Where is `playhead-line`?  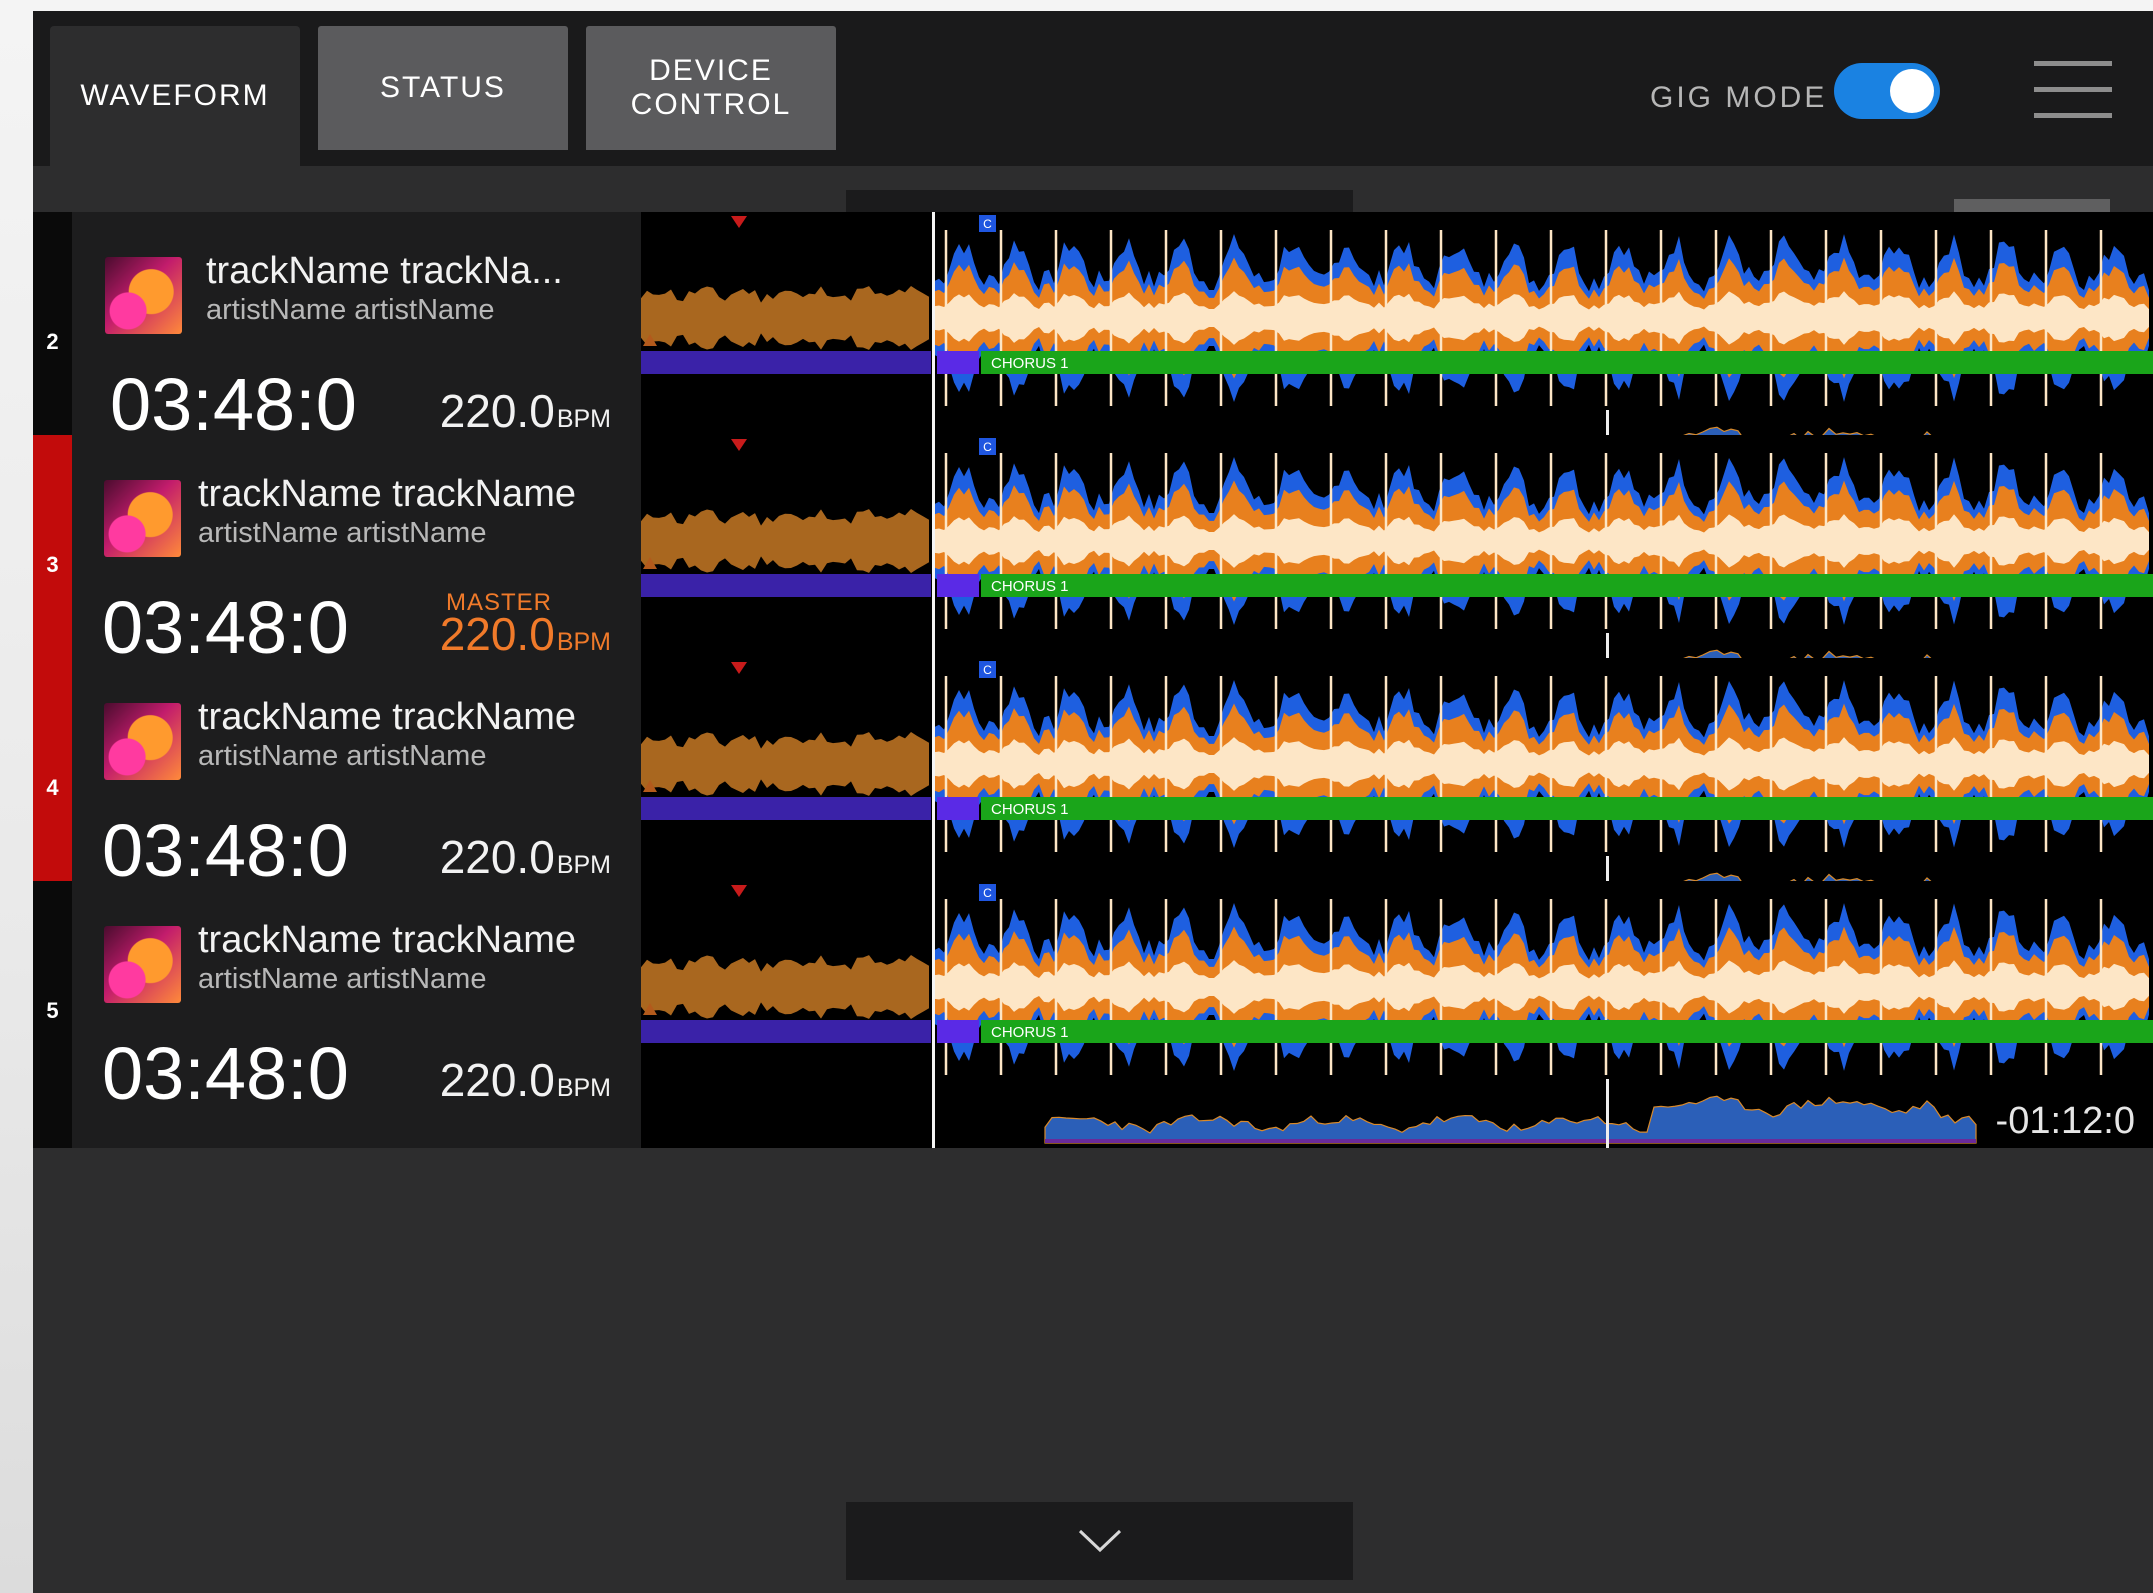 playhead-line is located at coordinates (933, 1014).